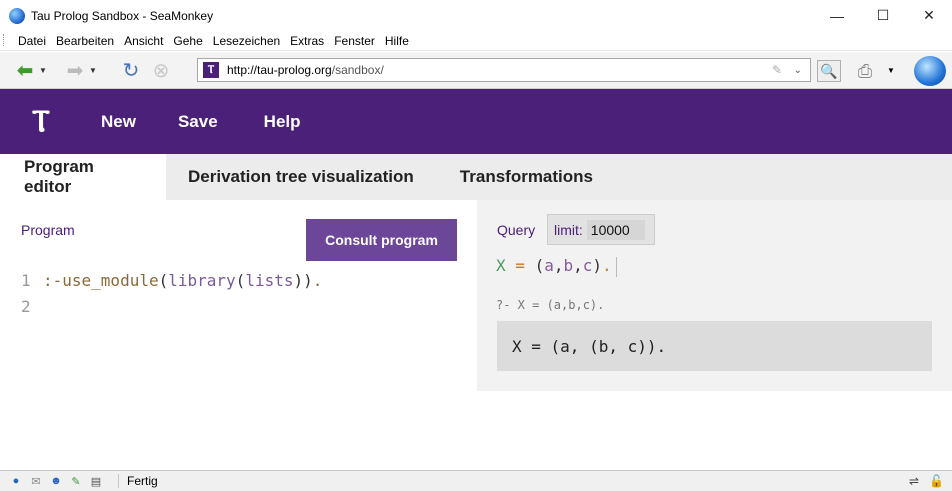 The height and width of the screenshot is (491, 952). What do you see at coordinates (504, 70) in the screenshot?
I see `url-bar: Ⲧ http://tau-prolog.org/sandbox/ ✎ ⌄` at bounding box center [504, 70].